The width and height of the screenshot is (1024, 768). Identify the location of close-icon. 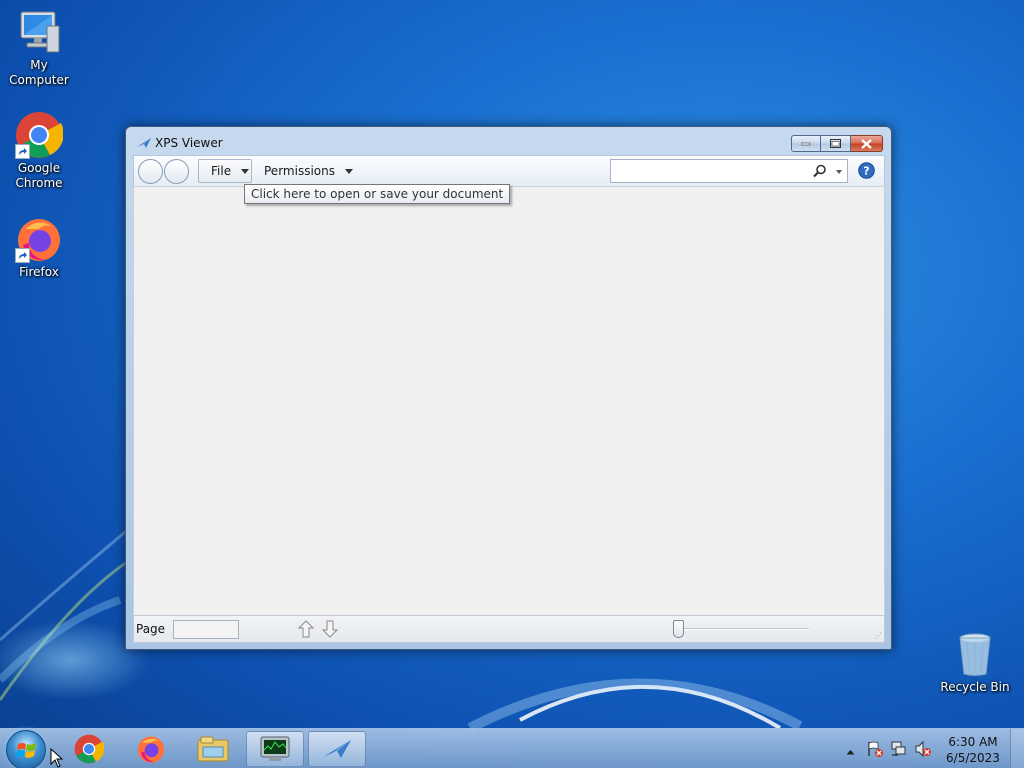
(866, 143).